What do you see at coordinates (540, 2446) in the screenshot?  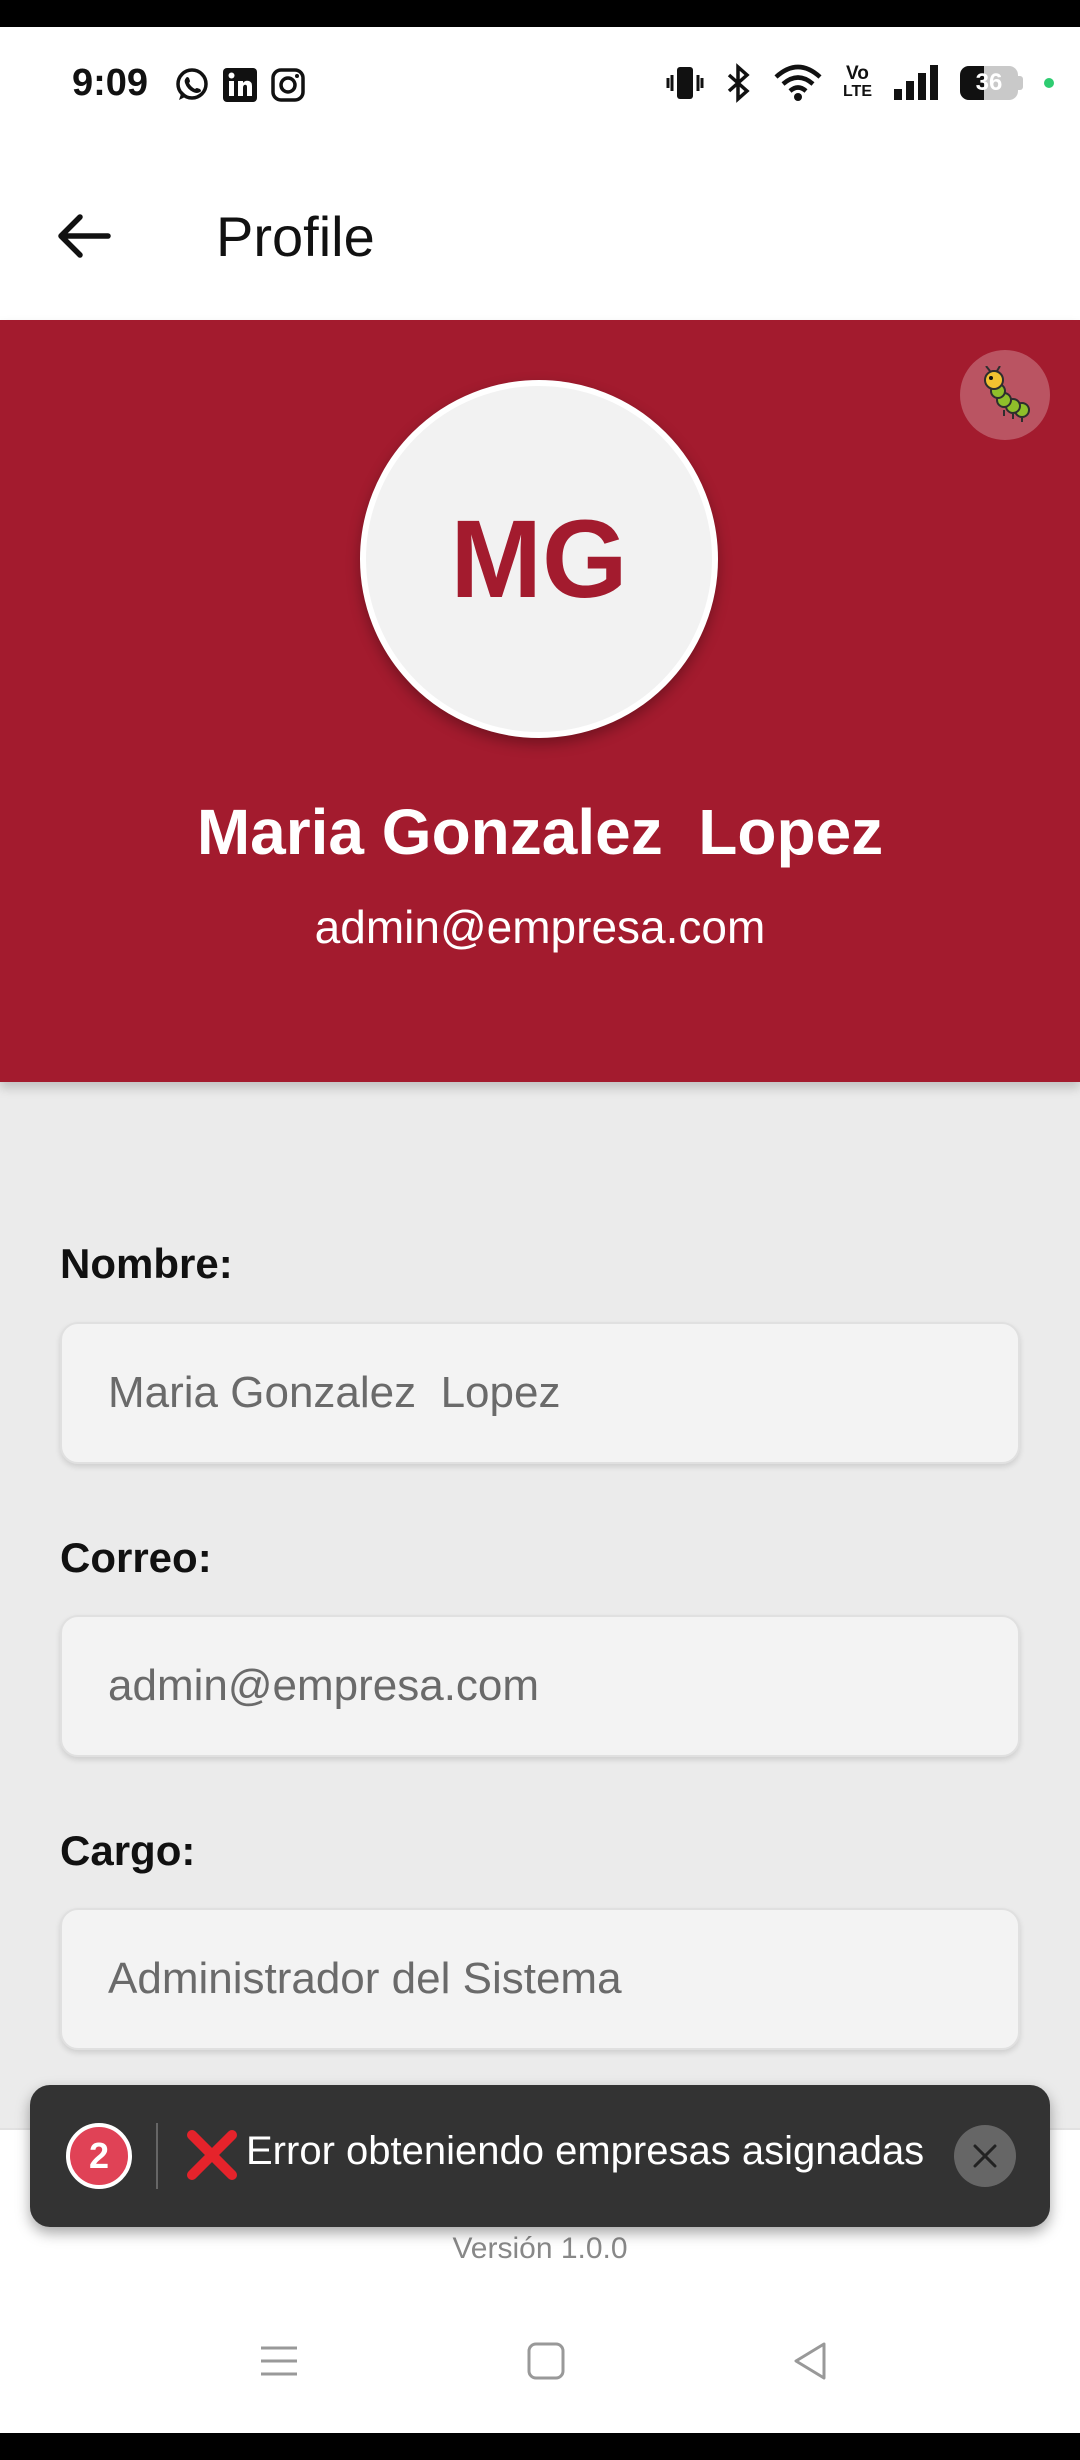 I see `bottom-bezel` at bounding box center [540, 2446].